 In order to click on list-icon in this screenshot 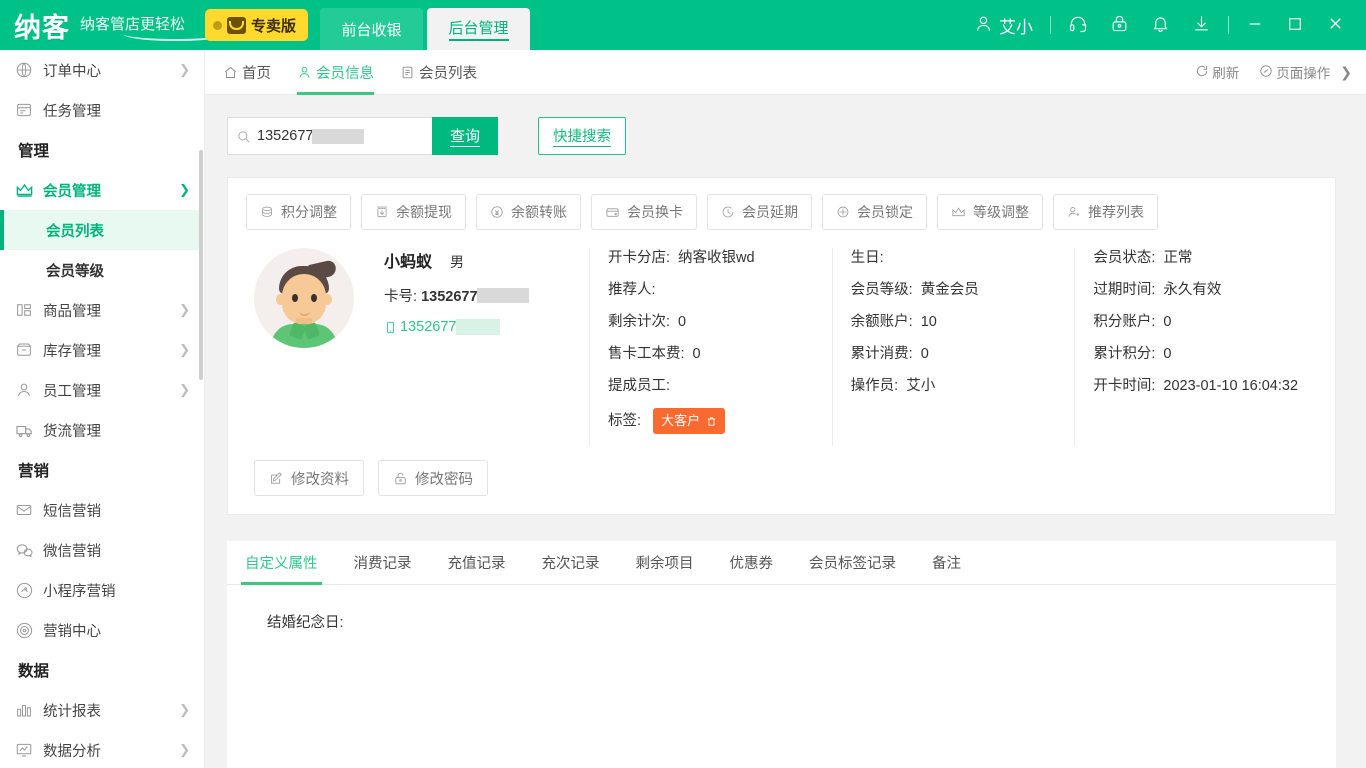, I will do `click(407, 72)`.